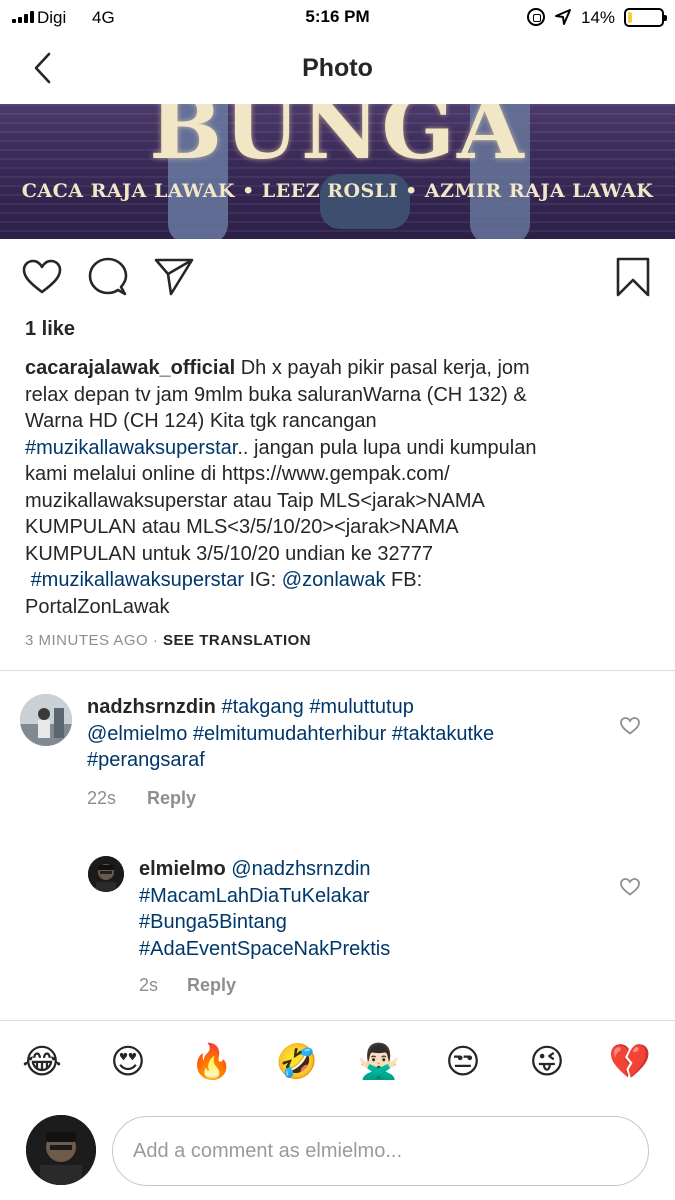 This screenshot has height=1200, width=675. What do you see at coordinates (182, 869) in the screenshot?
I see `comment-username: elmielmo` at bounding box center [182, 869].